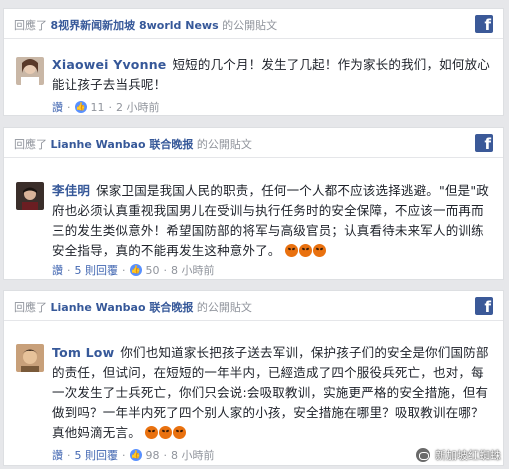  What do you see at coordinates (153, 455) in the screenshot?
I see `like-count: 98` at bounding box center [153, 455].